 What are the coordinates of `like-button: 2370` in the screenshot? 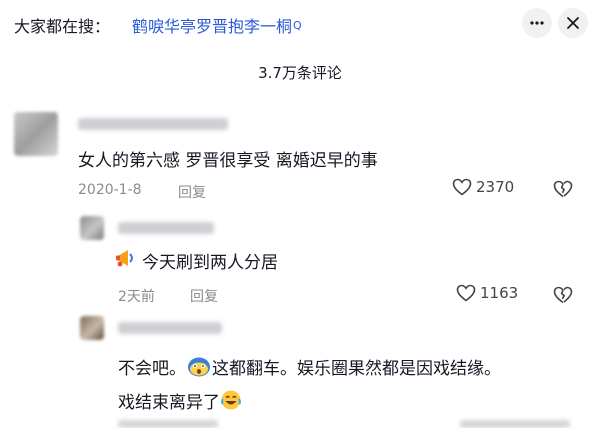 It's located at (483, 187).